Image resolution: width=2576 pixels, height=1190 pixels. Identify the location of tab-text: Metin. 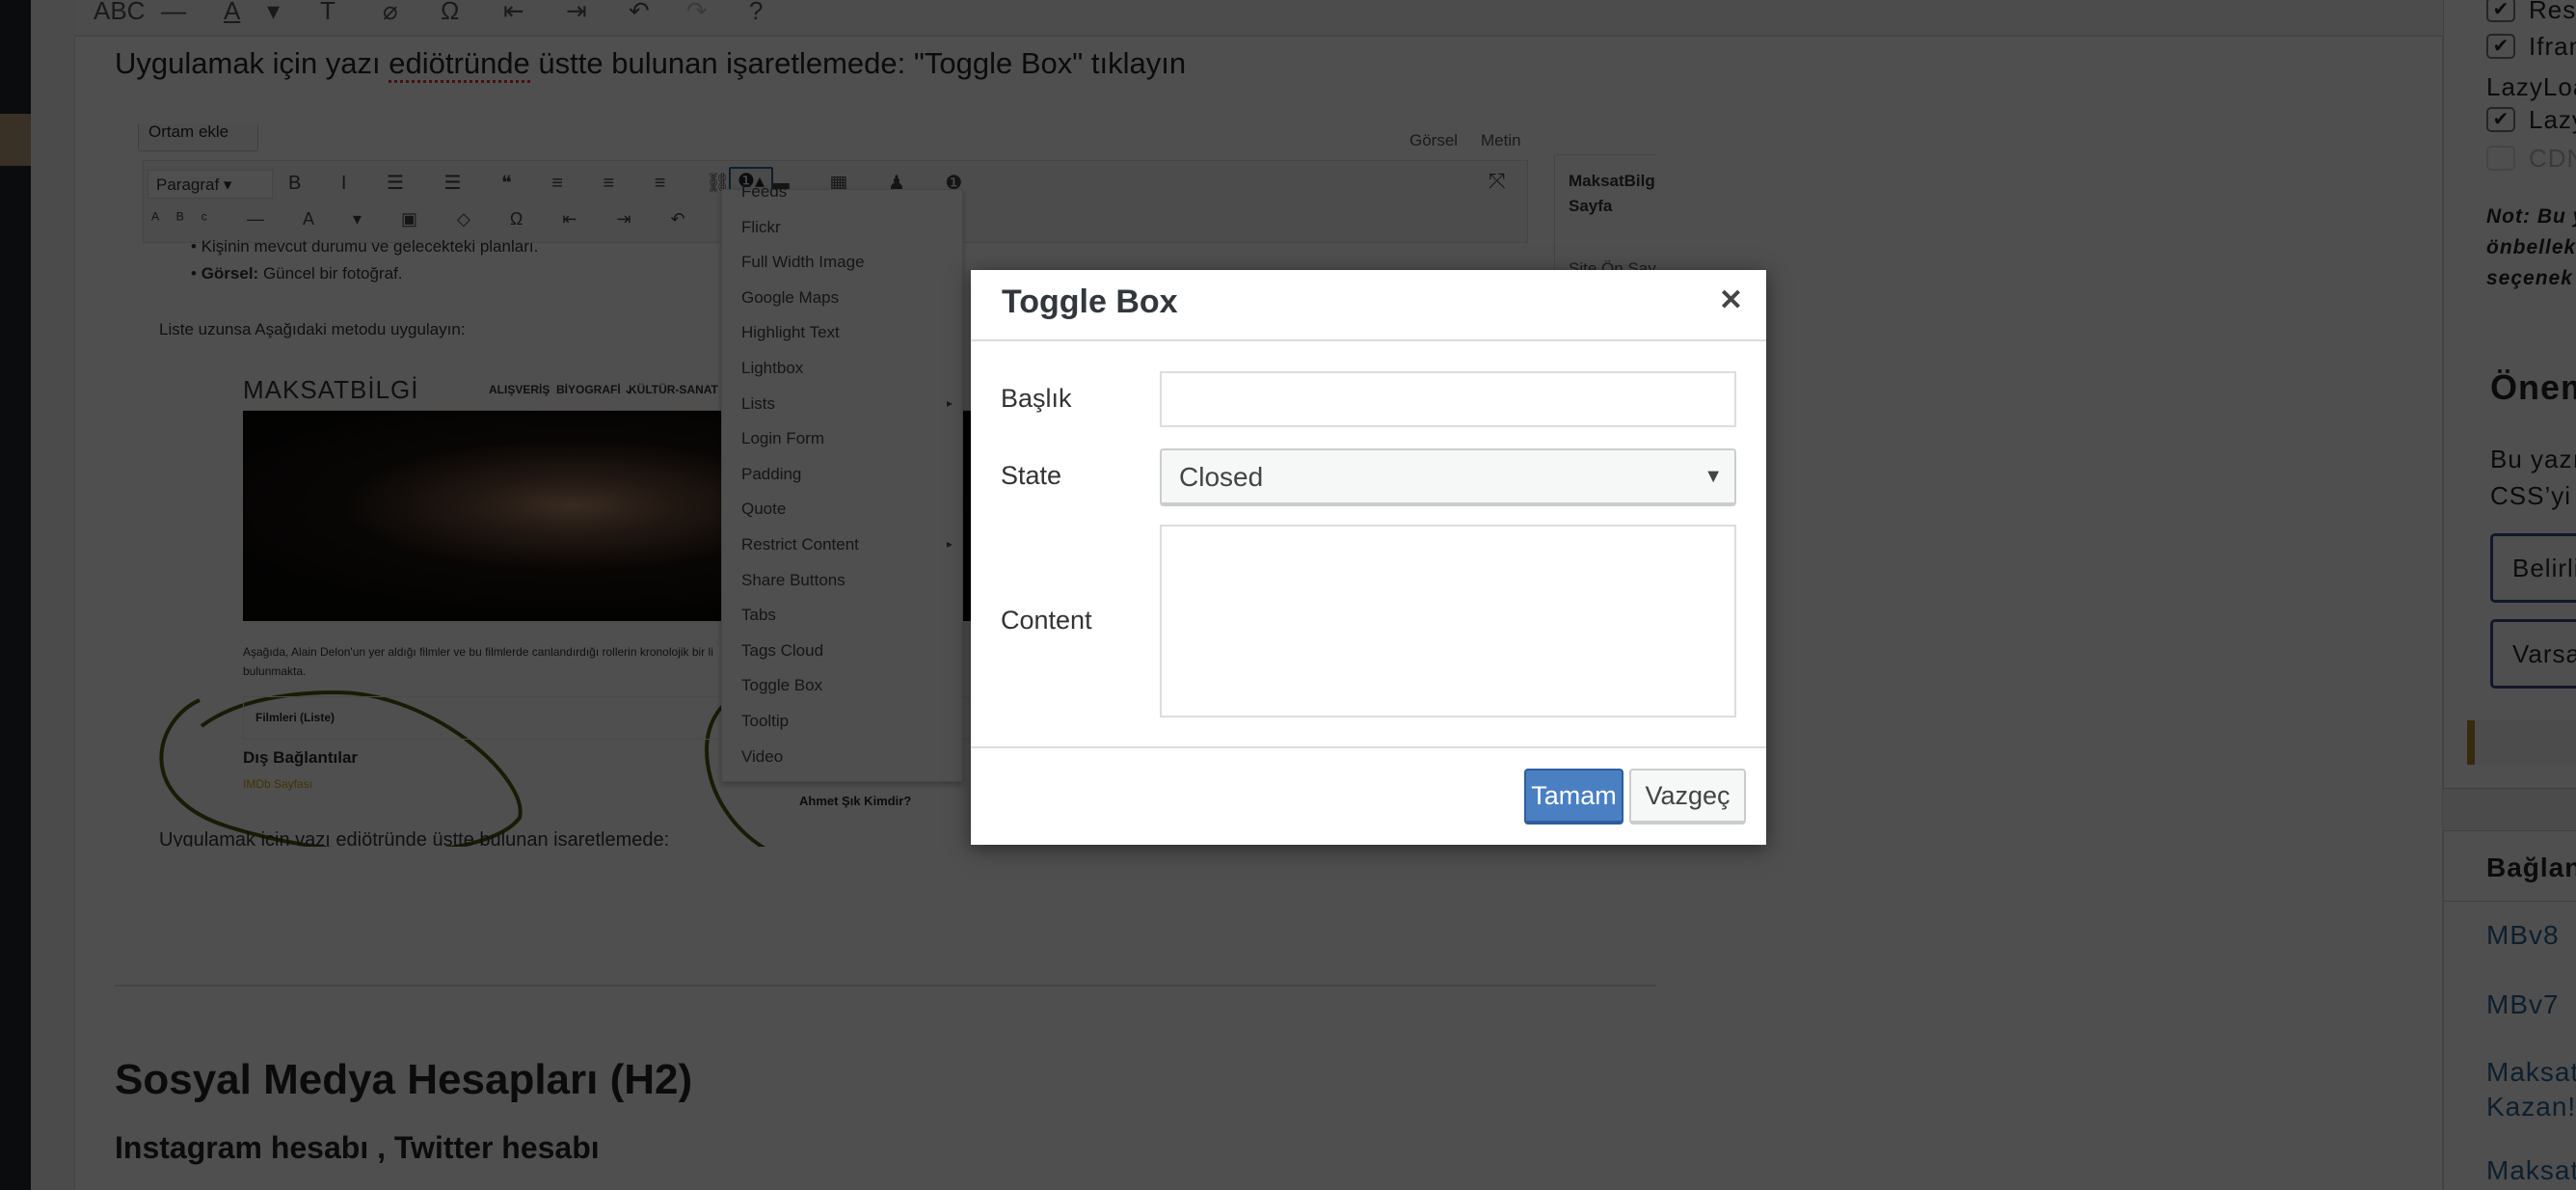
(1501, 140).